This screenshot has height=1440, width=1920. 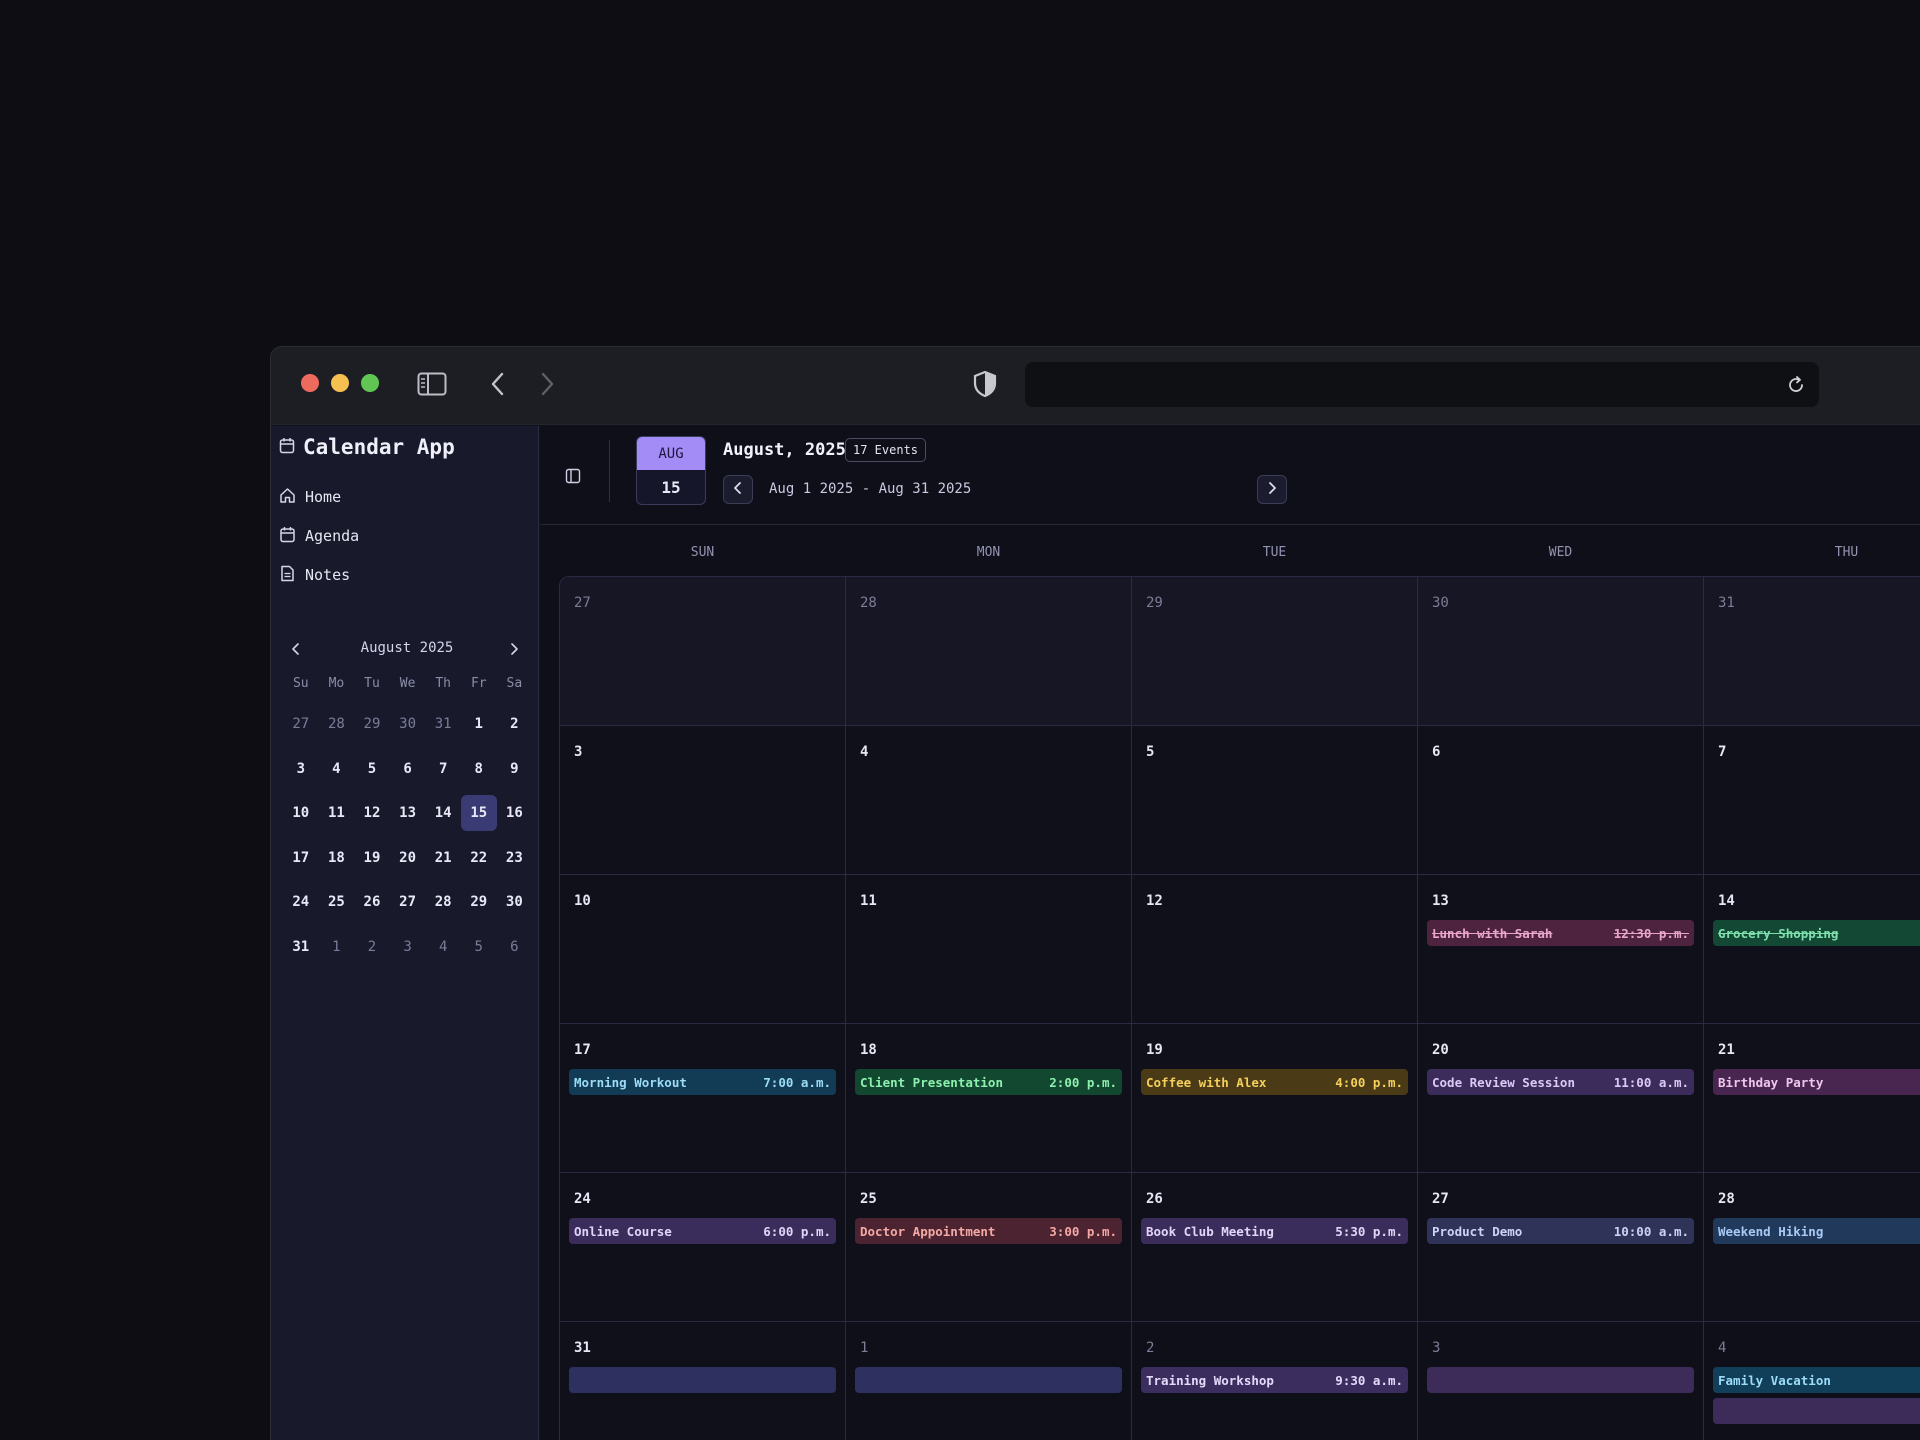 What do you see at coordinates (498, 384) in the screenshot?
I see `back-icon` at bounding box center [498, 384].